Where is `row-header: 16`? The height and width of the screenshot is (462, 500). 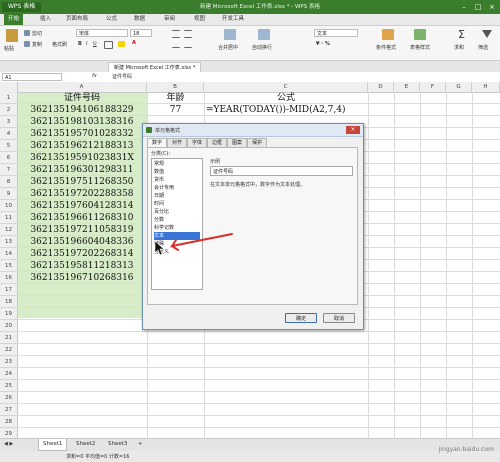
row-header: 16 is located at coordinates (8, 278).